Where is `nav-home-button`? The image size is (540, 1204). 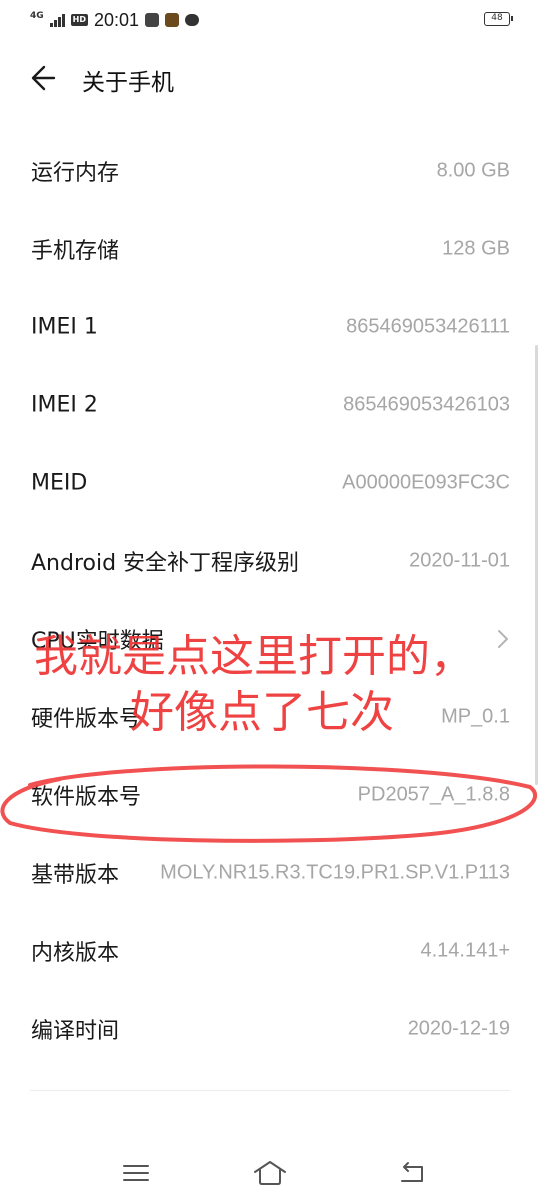
nav-home-button is located at coordinates (270, 1173).